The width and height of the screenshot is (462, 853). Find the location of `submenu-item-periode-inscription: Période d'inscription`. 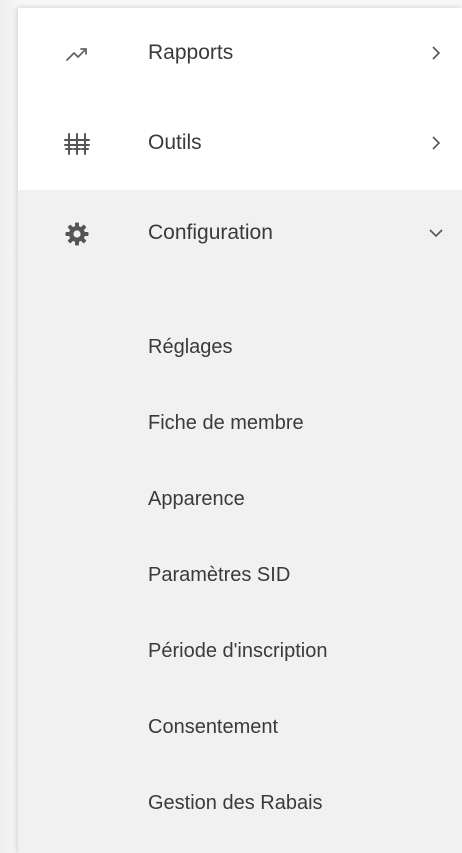

submenu-item-periode-inscription: Période d'inscription is located at coordinates (237, 651).